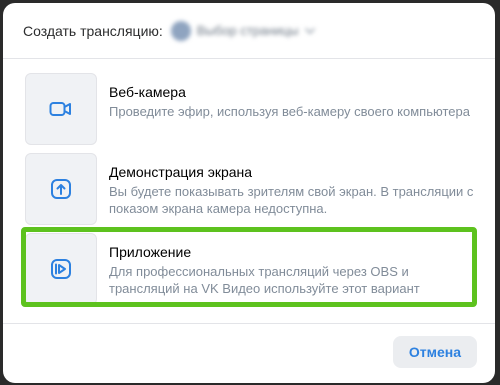 The image size is (500, 385). What do you see at coordinates (150, 252) in the screenshot?
I see `option-title: Приложение` at bounding box center [150, 252].